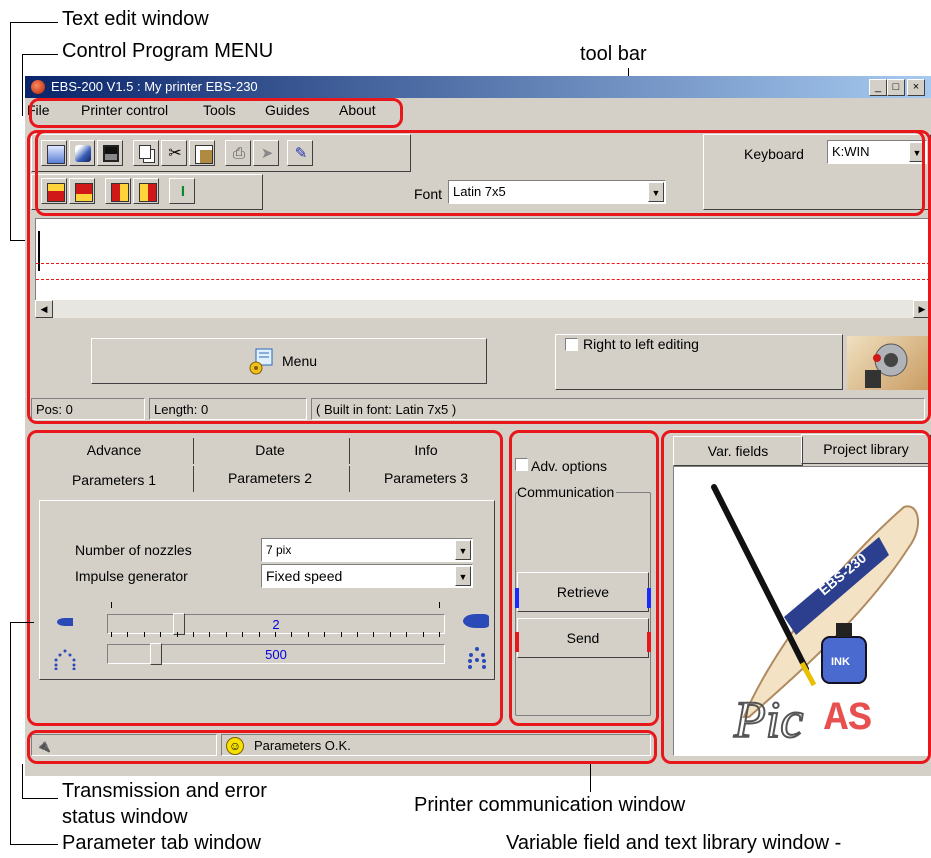 Image resolution: width=931 pixels, height=858 pixels. Describe the element at coordinates (154, 86) in the screenshot. I see `window-title: EBS-200 V1.5 : My printer EBS-230` at that location.